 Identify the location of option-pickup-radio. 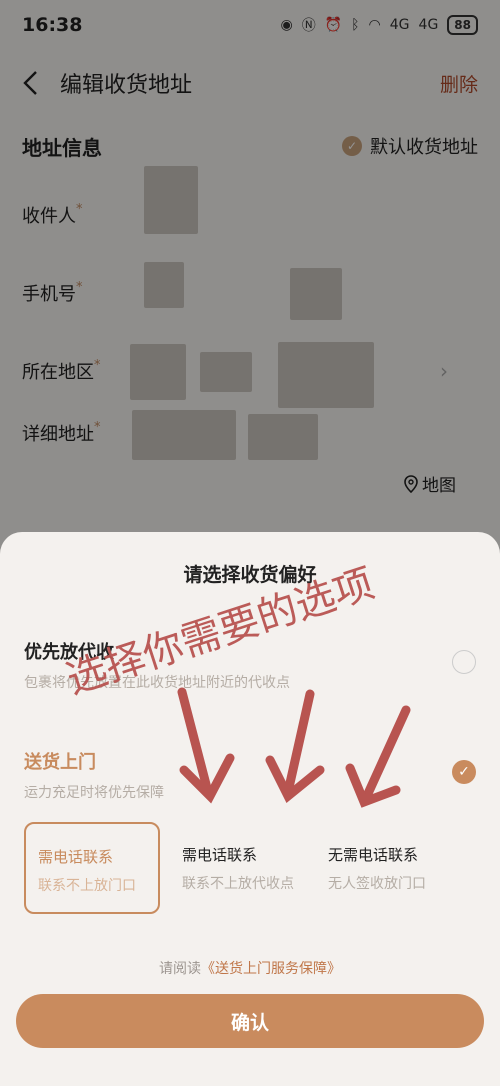
(464, 662).